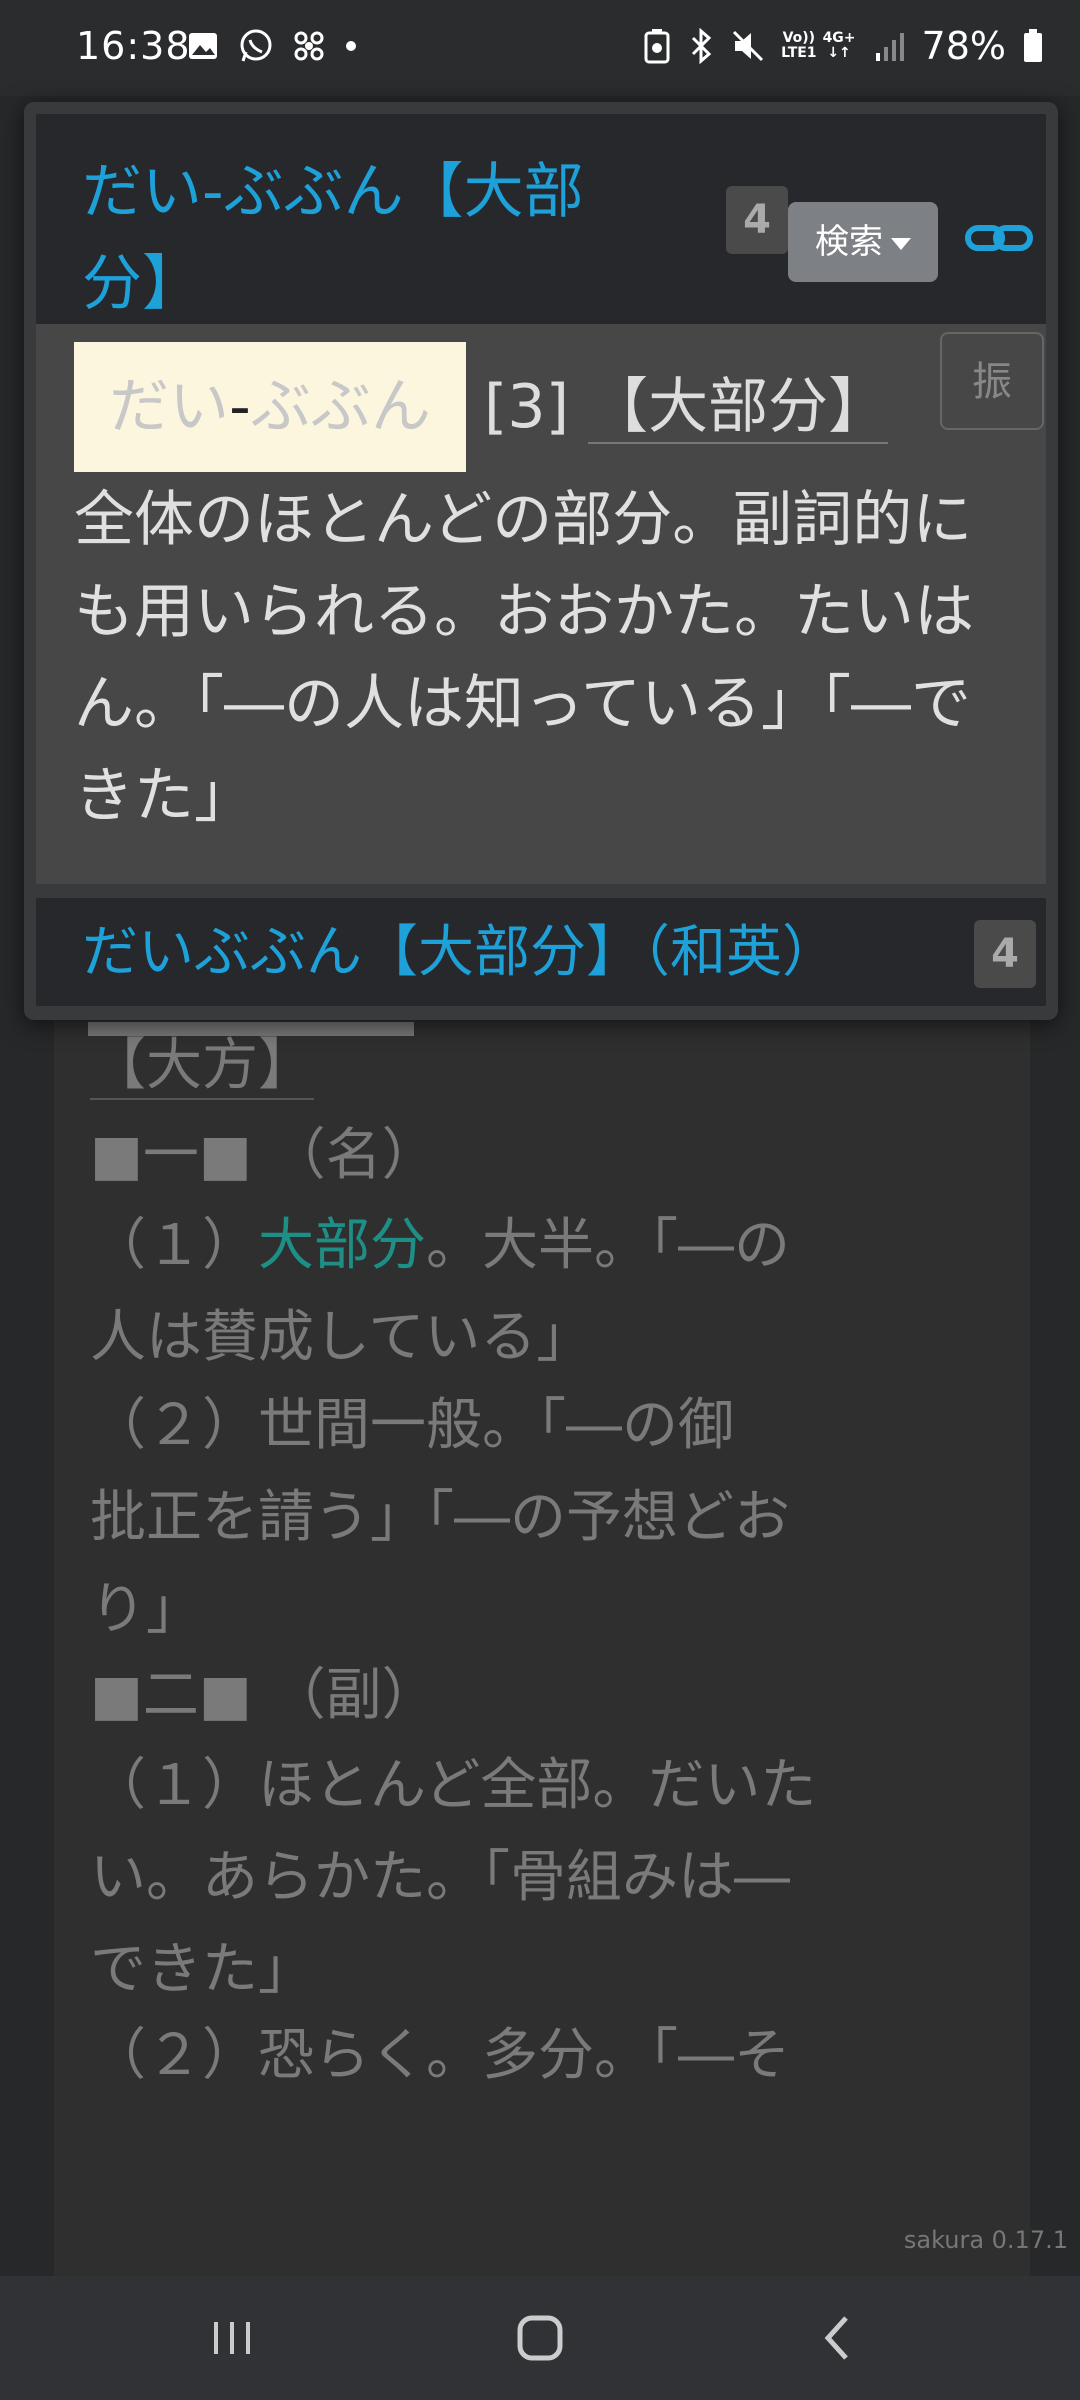 The image size is (1080, 2400). I want to click on network-indicator: Vo)) LTE1 4G+ ↓↑, so click(818, 45).